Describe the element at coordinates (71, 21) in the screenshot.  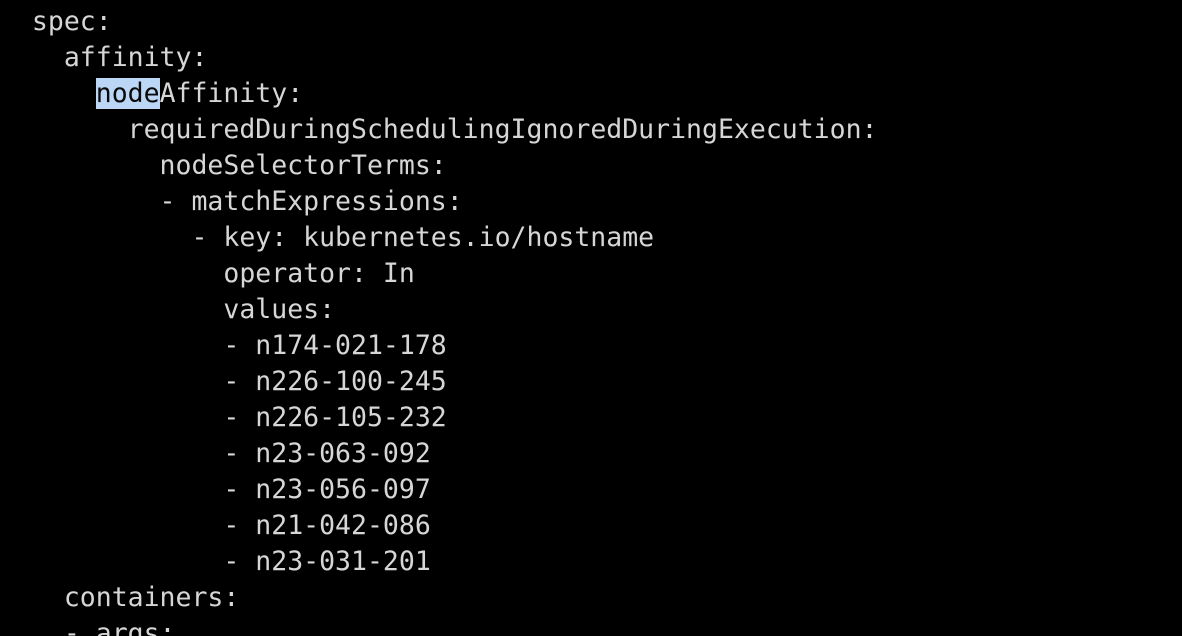
I see `code-line: spec:` at that location.